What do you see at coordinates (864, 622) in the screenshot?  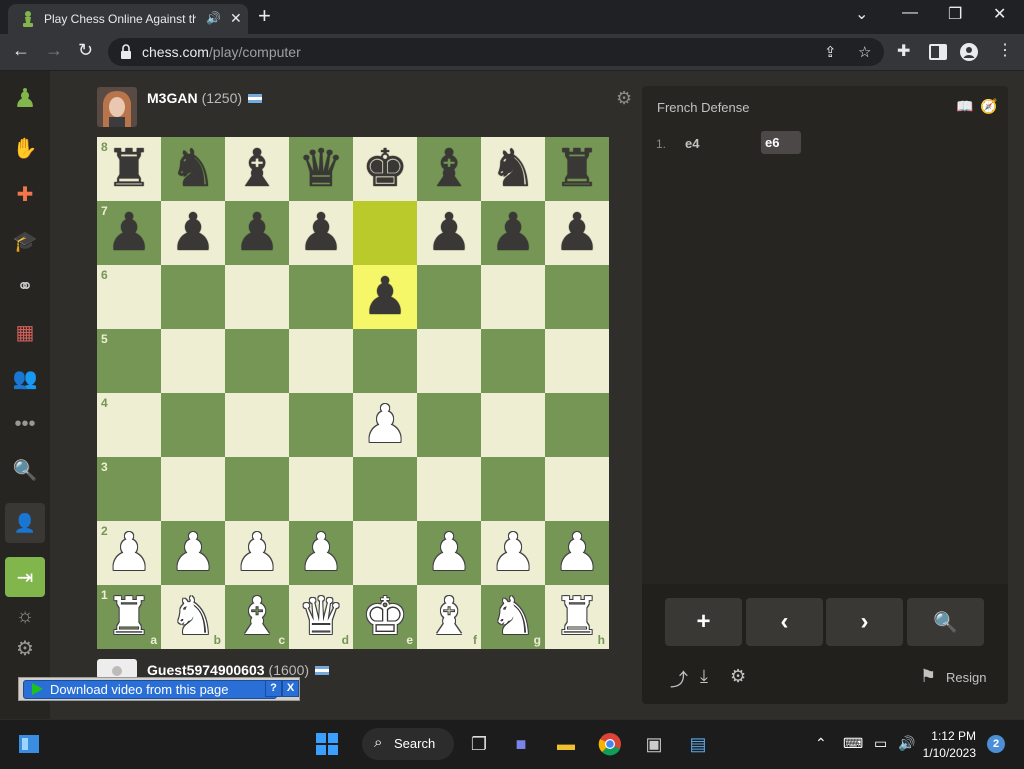 I see `next-move-button: ›` at bounding box center [864, 622].